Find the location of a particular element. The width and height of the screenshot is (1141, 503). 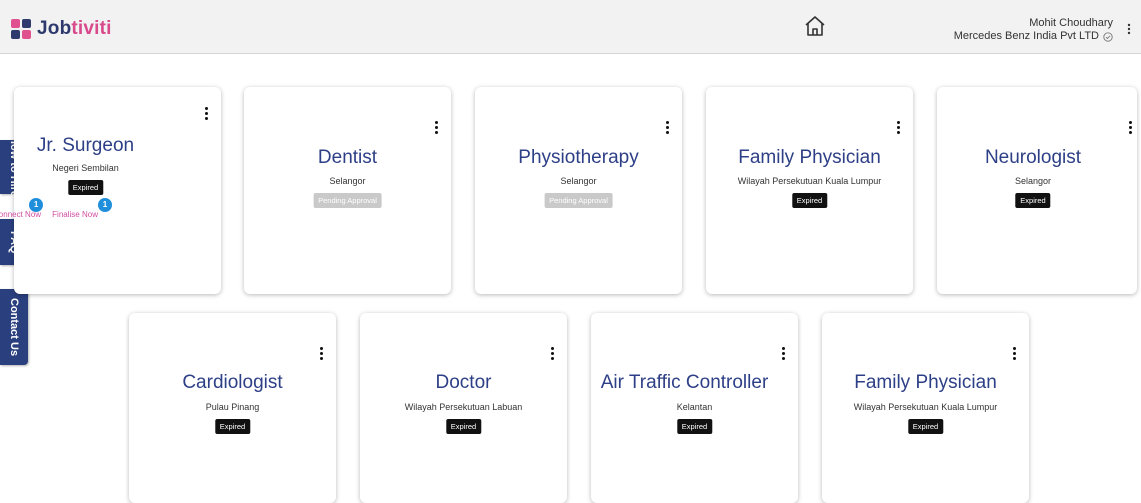

brand-name-accent: tiviti is located at coordinates (91, 28).